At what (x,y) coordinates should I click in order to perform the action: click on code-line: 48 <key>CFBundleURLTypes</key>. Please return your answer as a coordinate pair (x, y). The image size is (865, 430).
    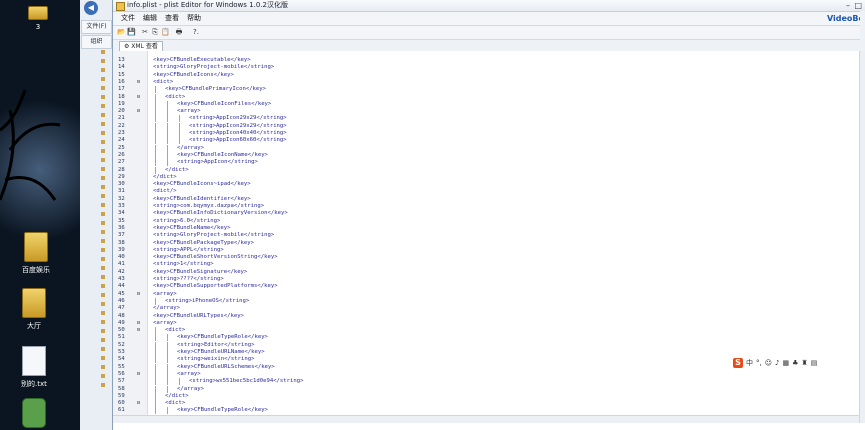
    Looking at the image, I should click on (463, 316).